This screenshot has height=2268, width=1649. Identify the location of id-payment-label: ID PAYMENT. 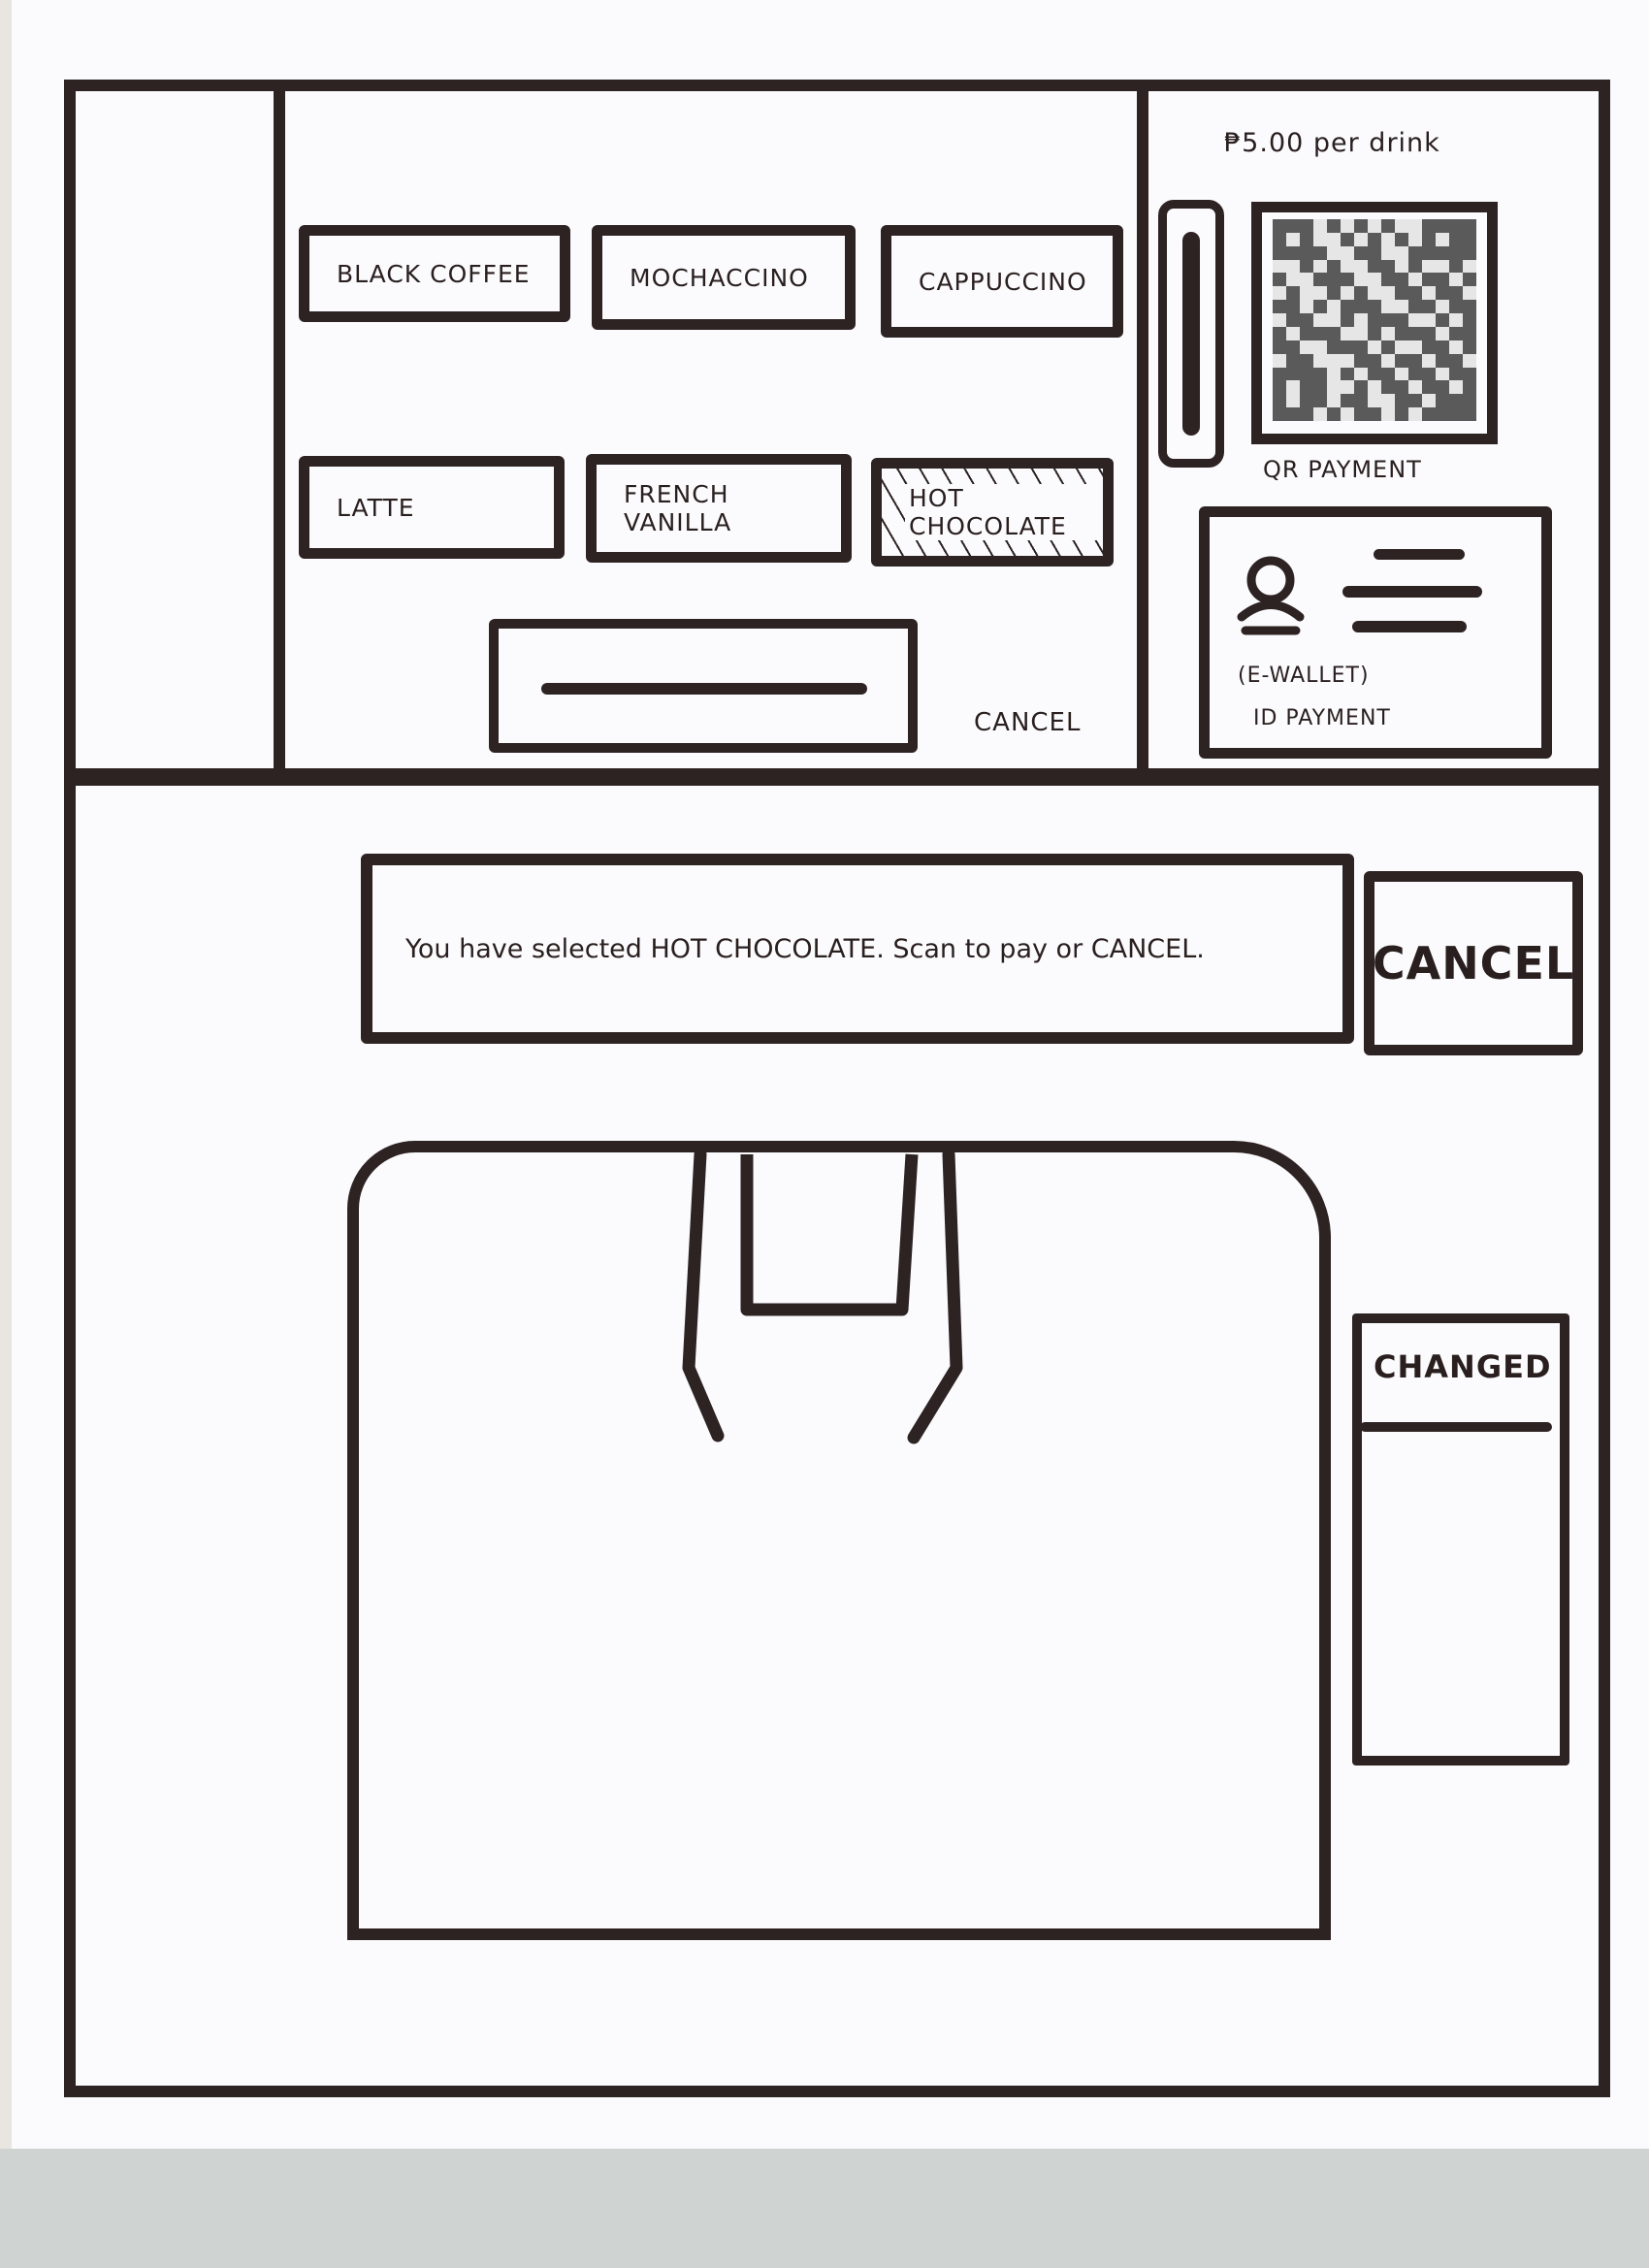
(1322, 718).